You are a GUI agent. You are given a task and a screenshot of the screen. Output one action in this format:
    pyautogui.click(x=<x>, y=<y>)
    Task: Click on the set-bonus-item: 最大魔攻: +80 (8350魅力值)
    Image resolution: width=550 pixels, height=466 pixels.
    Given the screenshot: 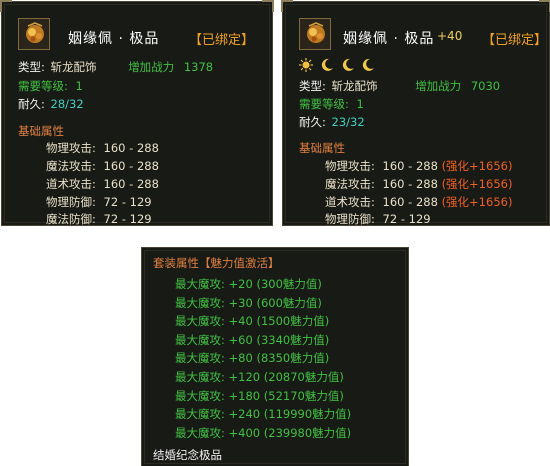 What is the action you would take?
    pyautogui.click(x=252, y=358)
    